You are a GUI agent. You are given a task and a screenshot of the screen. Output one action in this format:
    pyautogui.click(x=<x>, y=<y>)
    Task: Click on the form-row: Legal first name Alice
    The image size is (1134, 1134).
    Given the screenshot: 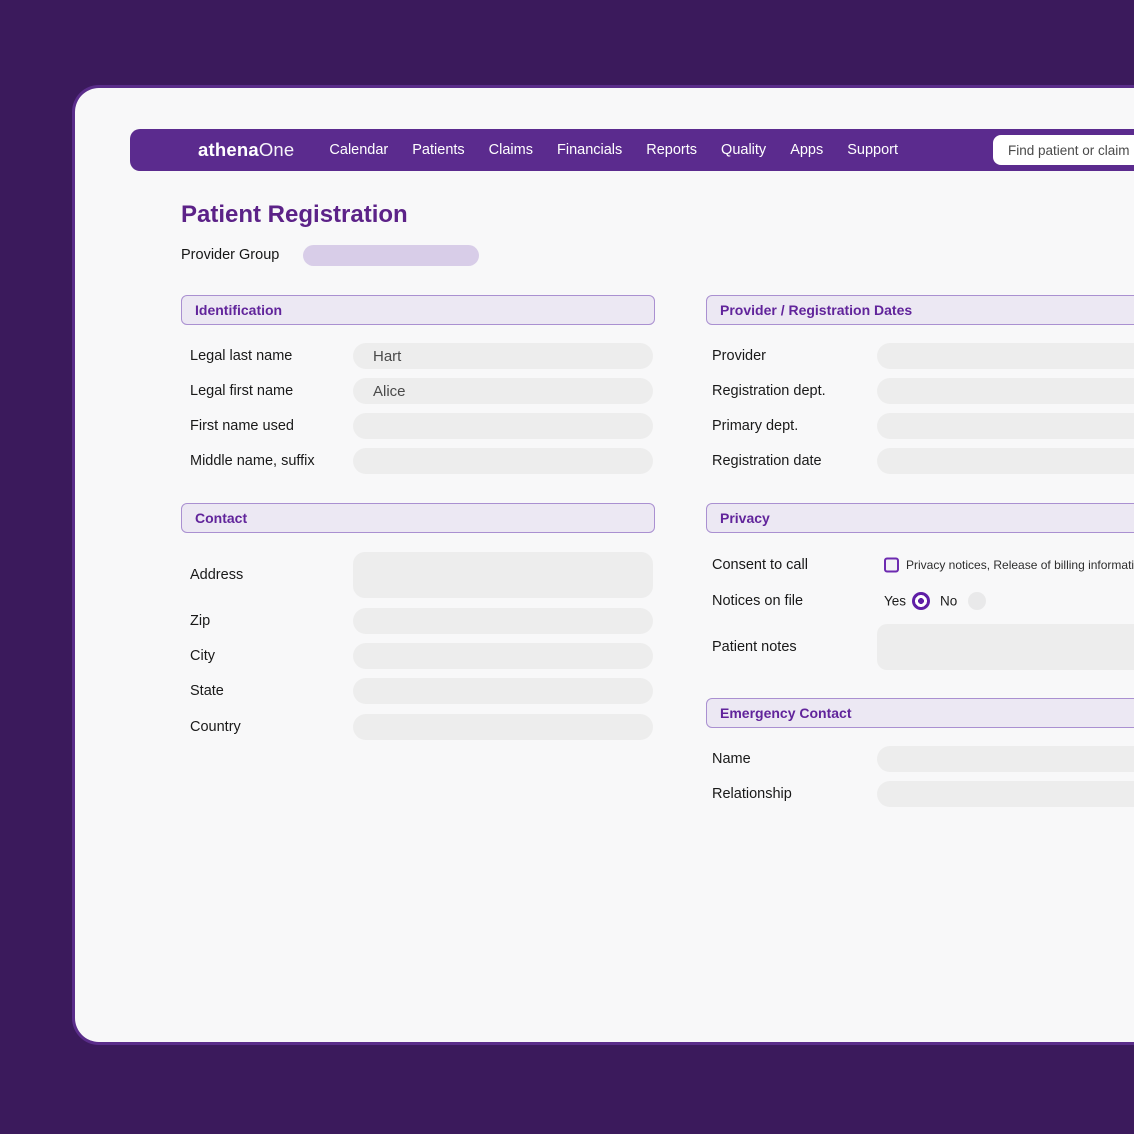 What is the action you would take?
    pyautogui.click(x=418, y=391)
    